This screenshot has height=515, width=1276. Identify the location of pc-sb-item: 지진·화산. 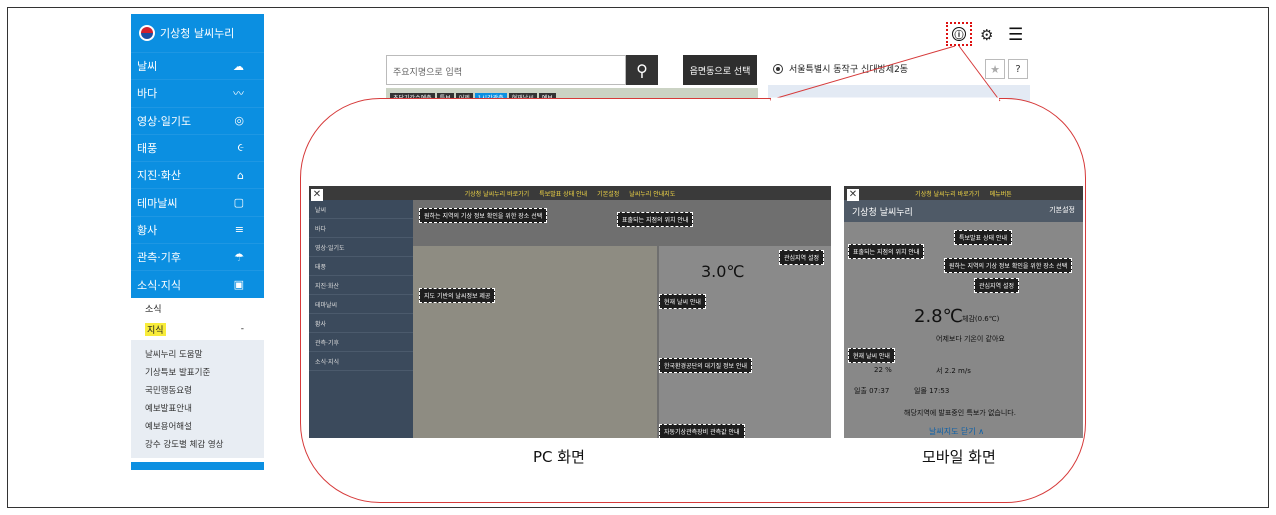
(361, 285).